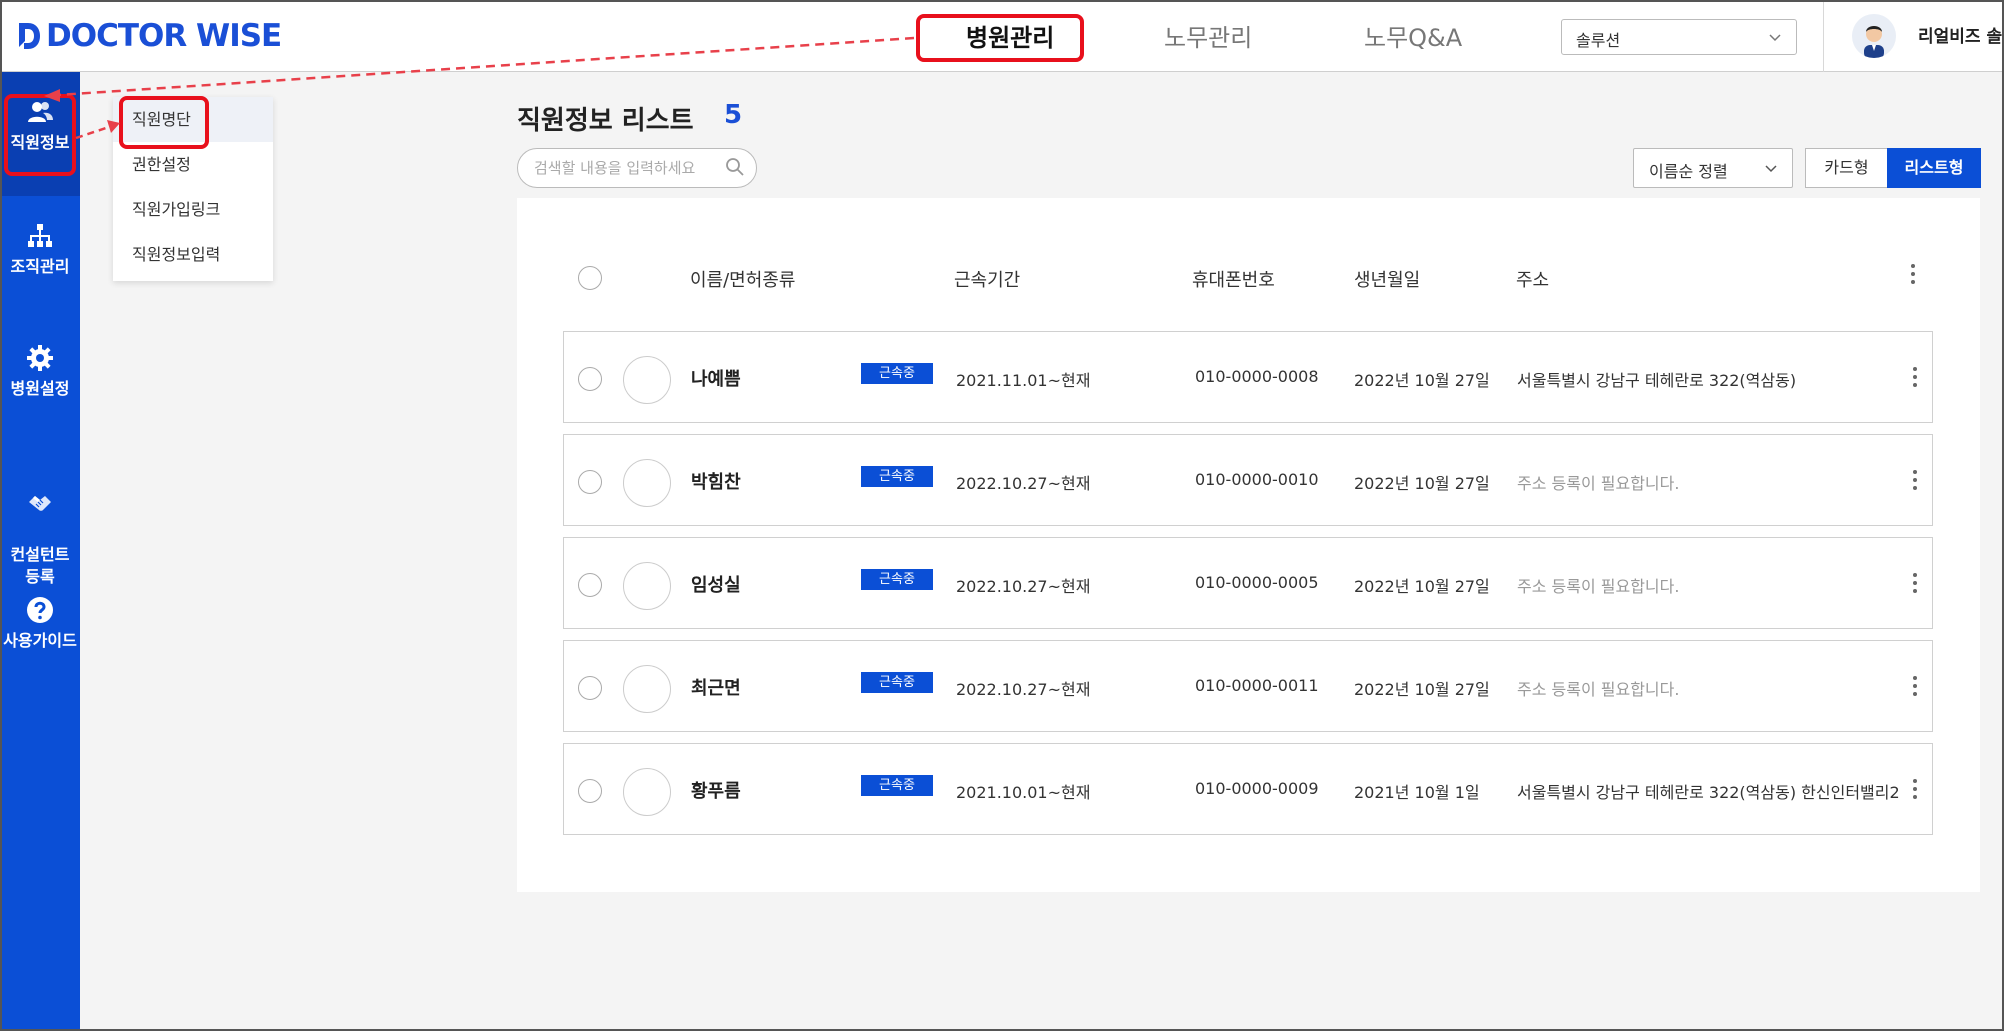  I want to click on sidebar-item-label: 직원정보, so click(40, 142).